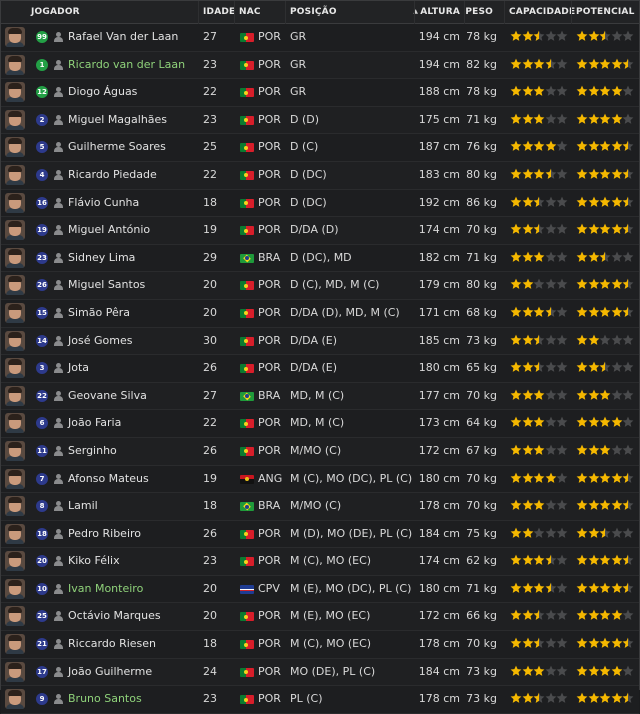 This screenshot has width=640, height=714. What do you see at coordinates (117, 147) in the screenshot?
I see `player-name-link: Guilherme Soares` at bounding box center [117, 147].